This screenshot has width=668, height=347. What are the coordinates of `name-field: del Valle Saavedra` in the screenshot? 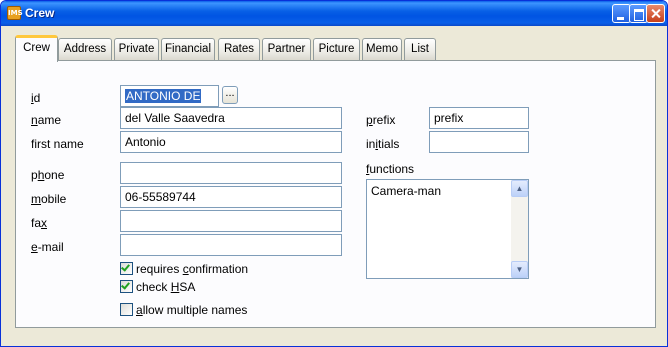 It's located at (231, 118).